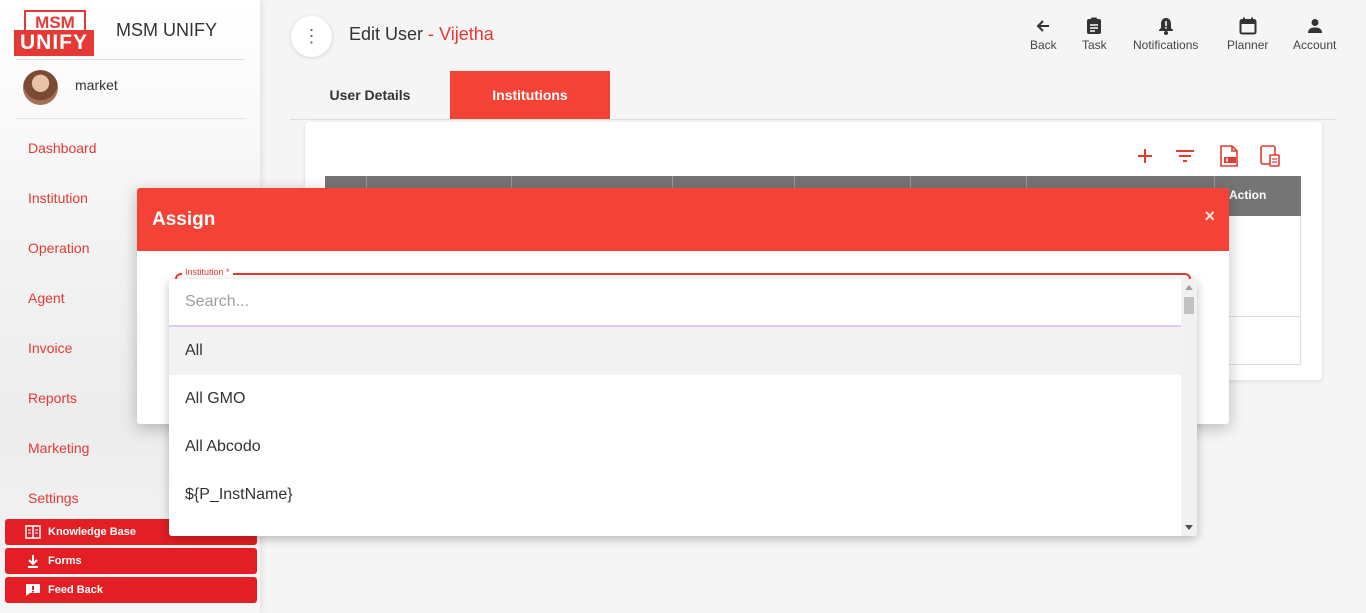 This screenshot has width=1366, height=613. I want to click on dropdown-option-p-instname: ${P_InstName}, so click(675, 495).